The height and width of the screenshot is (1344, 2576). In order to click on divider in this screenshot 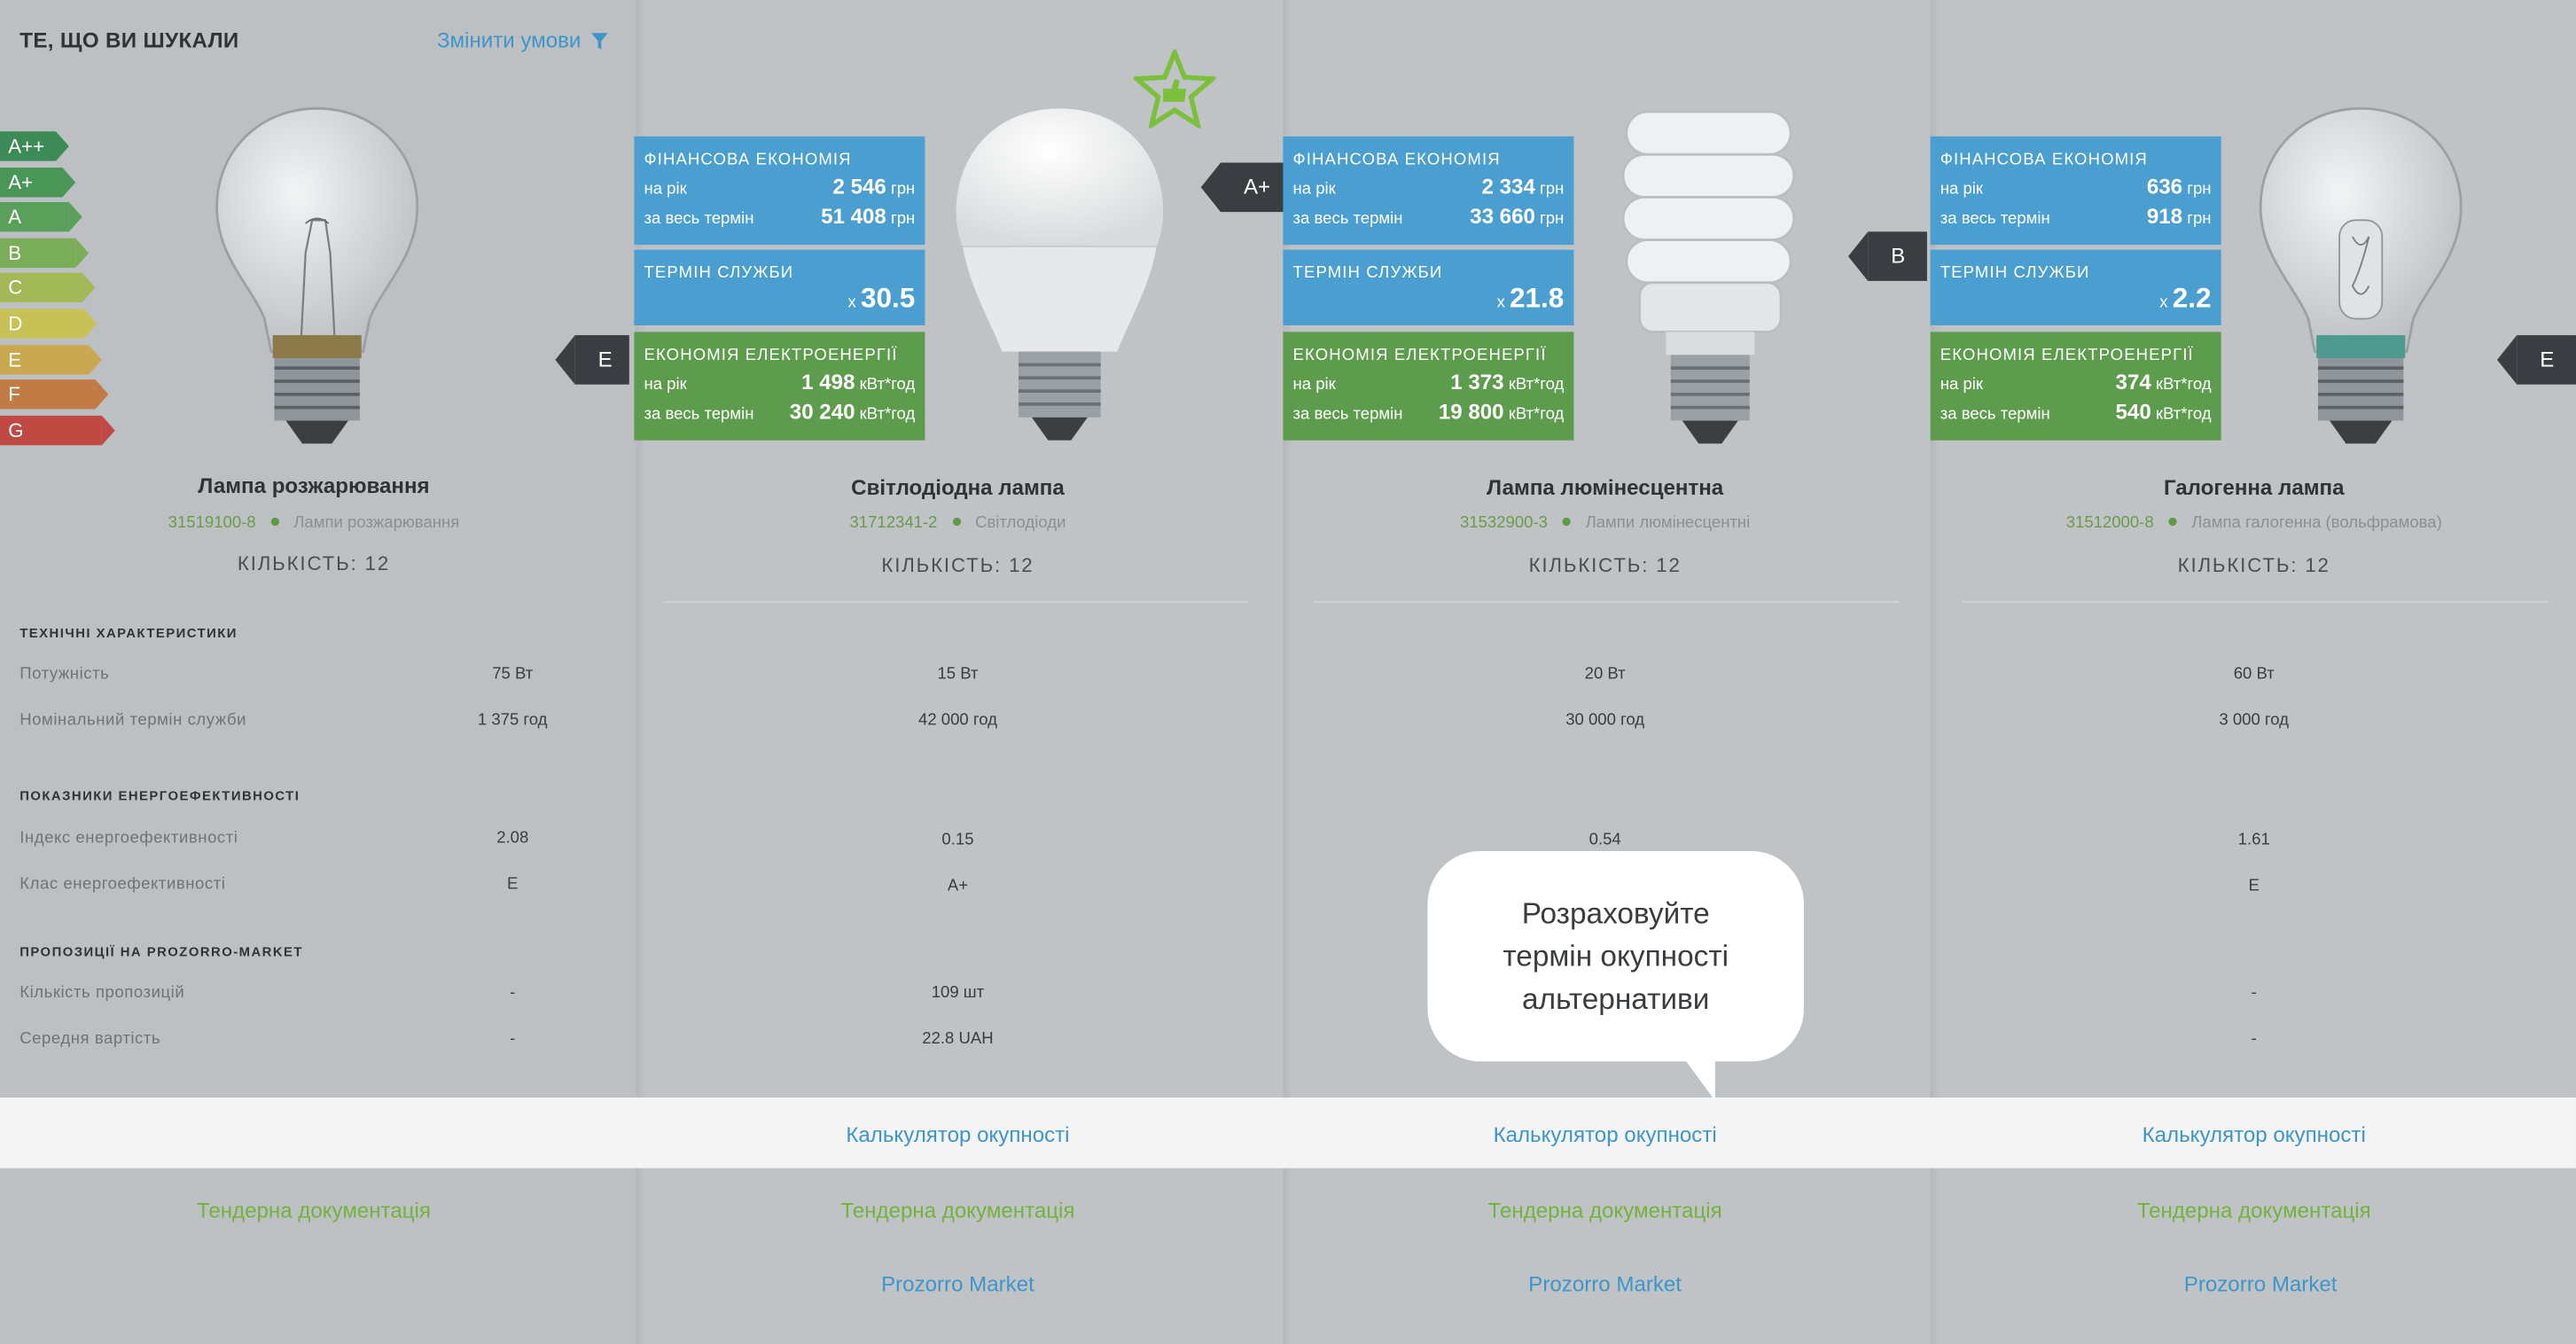, I will do `click(2256, 602)`.